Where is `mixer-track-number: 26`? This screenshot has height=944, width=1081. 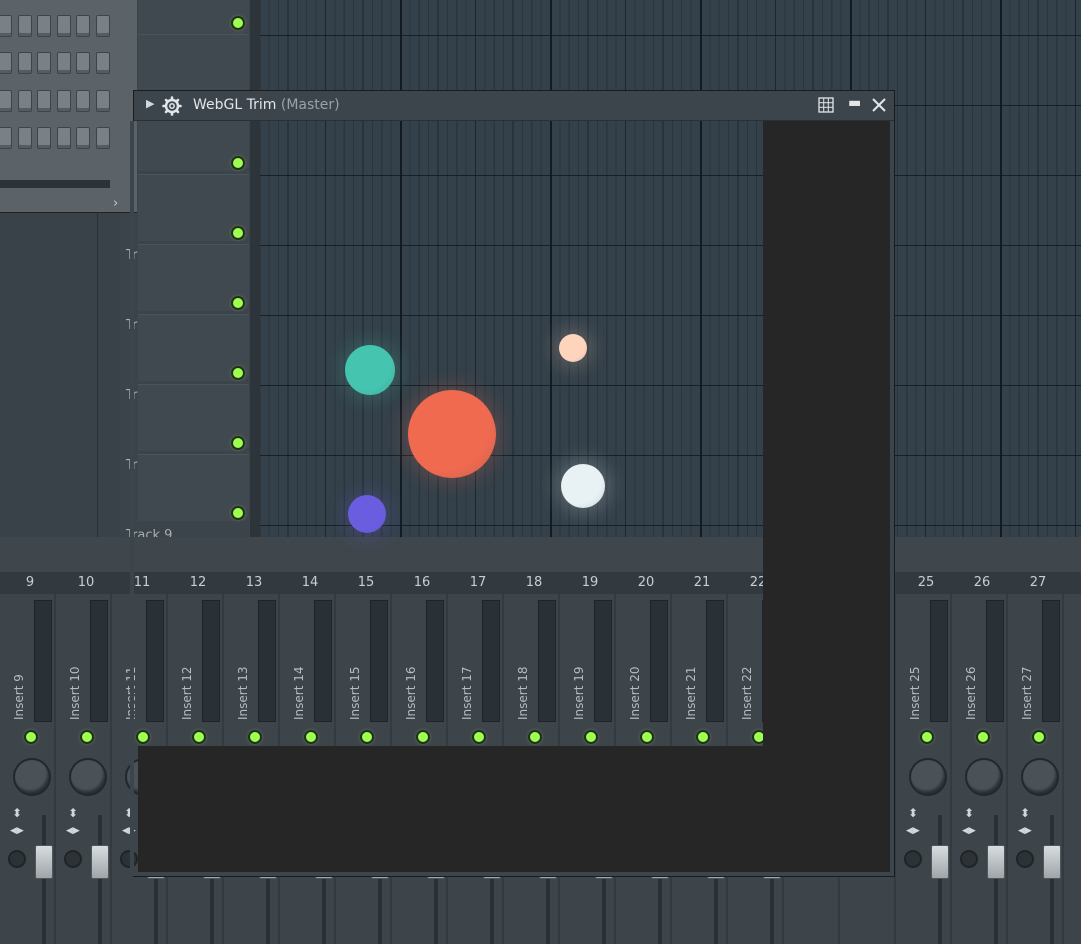
mixer-track-number: 26 is located at coordinates (982, 582).